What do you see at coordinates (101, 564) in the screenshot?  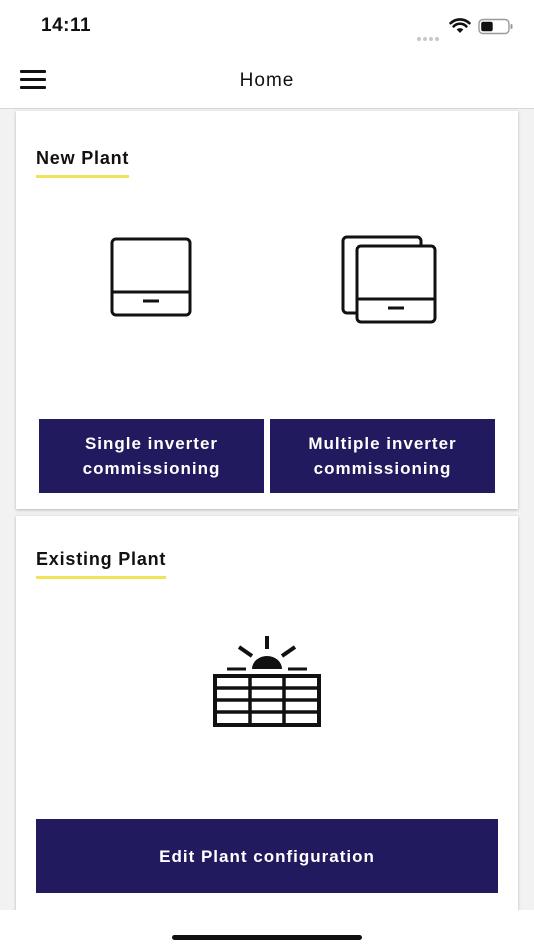 I see `existing-plant-title: Existing Plant` at bounding box center [101, 564].